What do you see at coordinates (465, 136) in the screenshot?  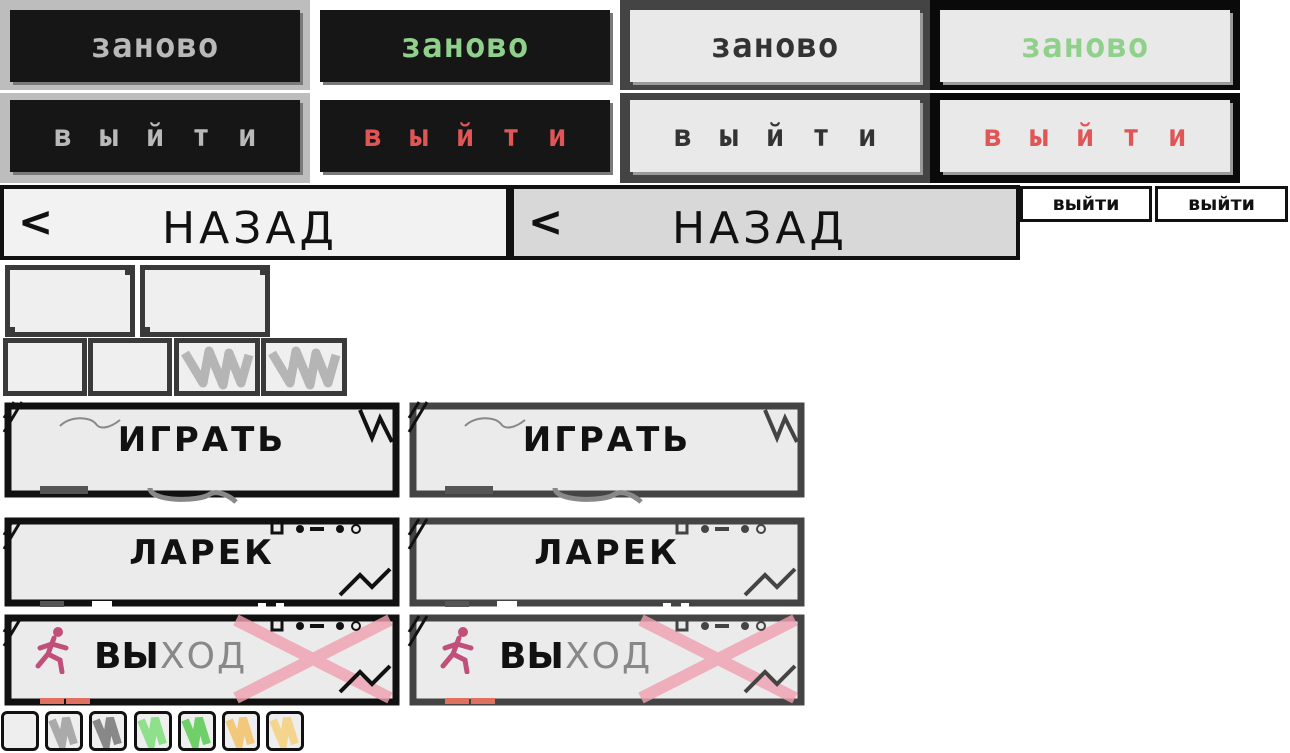 I see `exit-button-dark-red: выйти` at bounding box center [465, 136].